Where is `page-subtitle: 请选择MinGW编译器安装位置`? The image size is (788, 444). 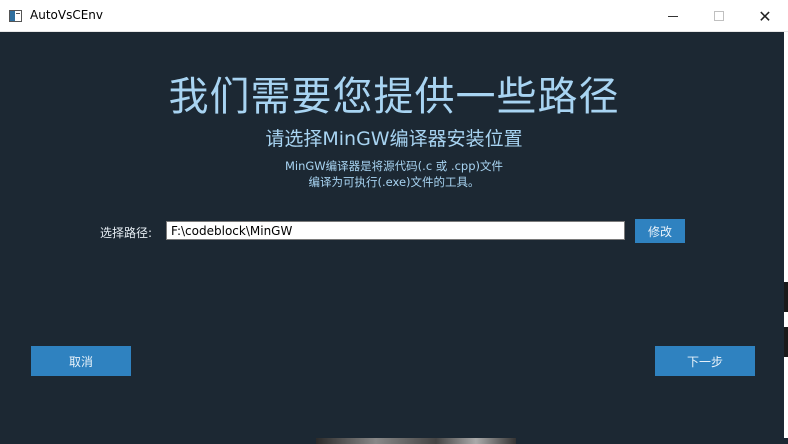
page-subtitle: 请选择MinGW编译器安装位置 is located at coordinates (394, 139).